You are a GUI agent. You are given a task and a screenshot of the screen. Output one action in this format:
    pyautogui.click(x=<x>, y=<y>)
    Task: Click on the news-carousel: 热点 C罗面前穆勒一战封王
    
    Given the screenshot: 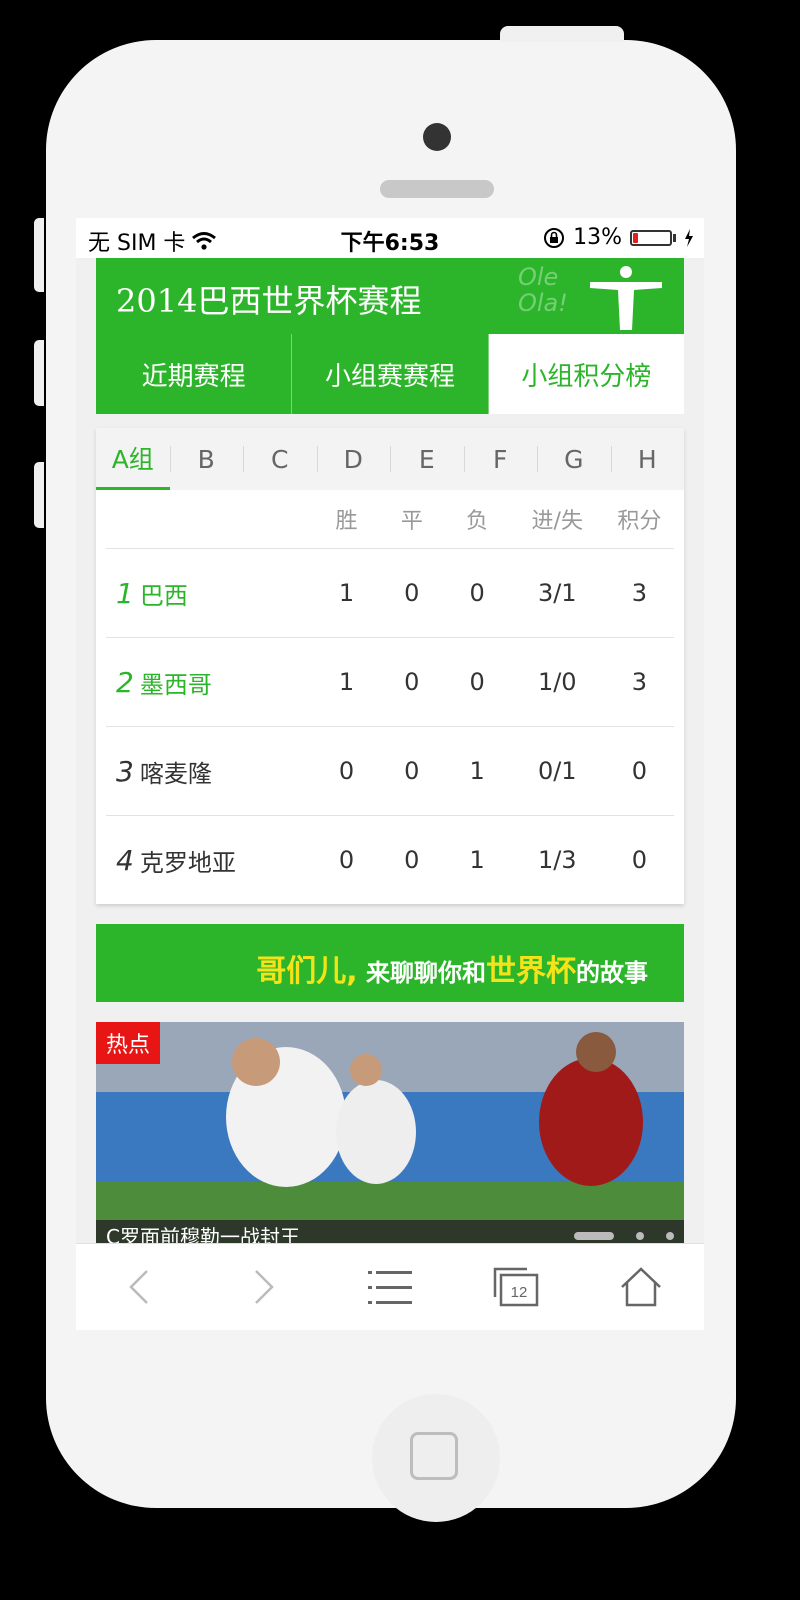 What is the action you would take?
    pyautogui.click(x=390, y=1134)
    